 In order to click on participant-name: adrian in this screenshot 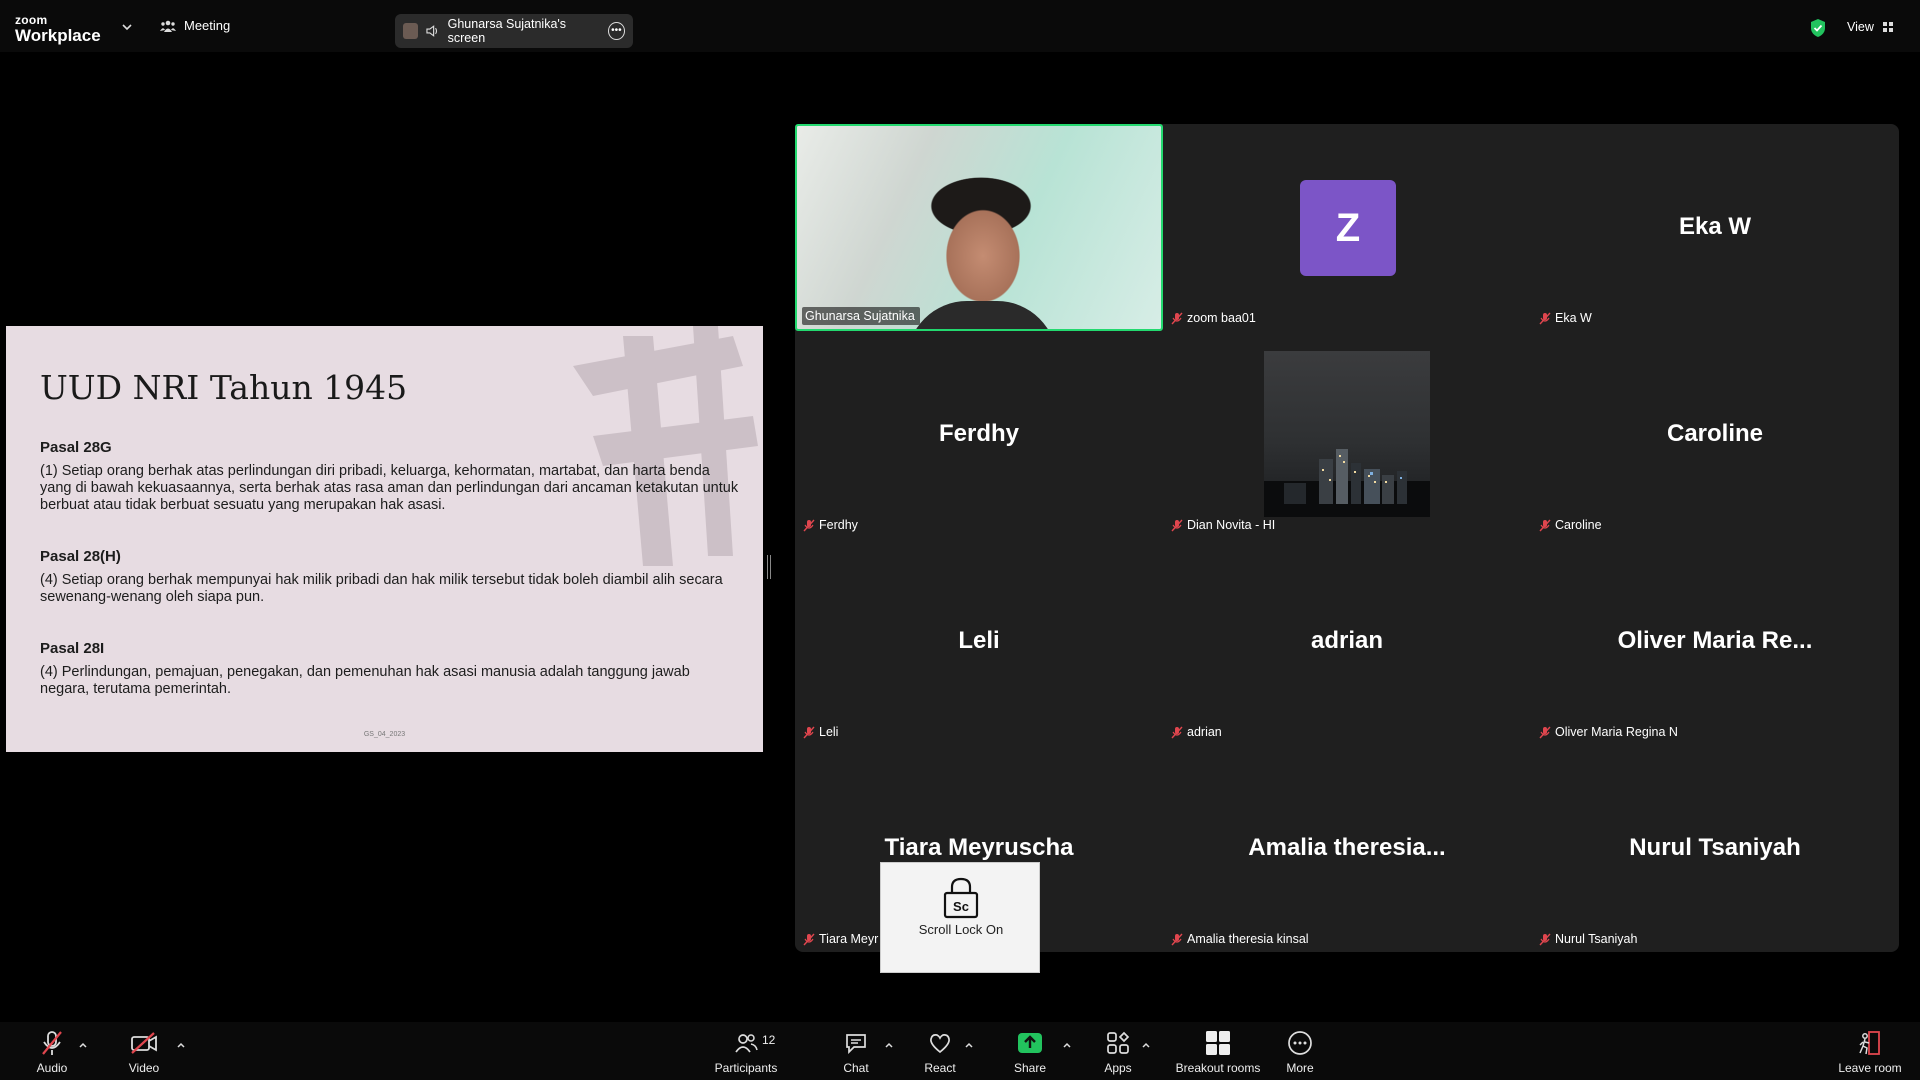, I will do `click(1204, 732)`.